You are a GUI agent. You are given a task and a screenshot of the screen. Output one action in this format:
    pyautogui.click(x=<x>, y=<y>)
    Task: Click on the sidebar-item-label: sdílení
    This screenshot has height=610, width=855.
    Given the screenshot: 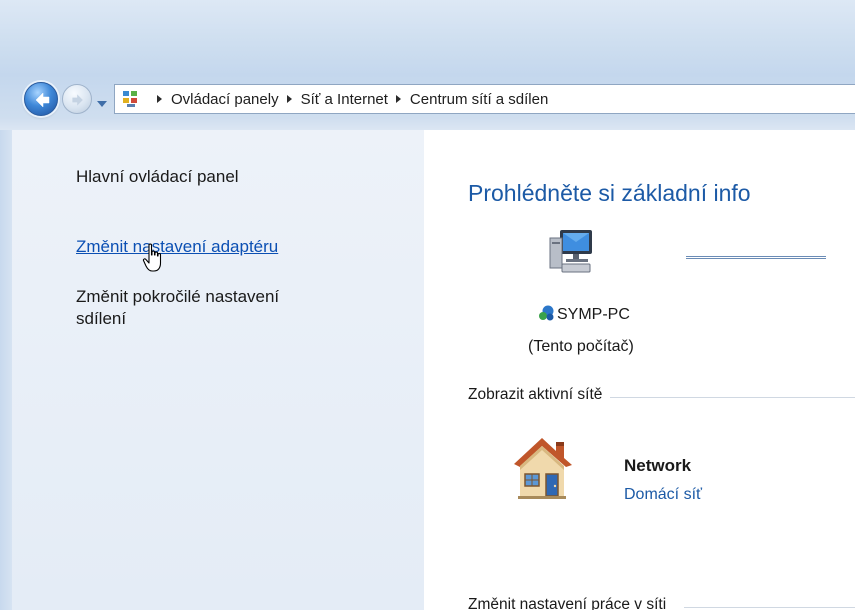 What is the action you would take?
    pyautogui.click(x=101, y=318)
    